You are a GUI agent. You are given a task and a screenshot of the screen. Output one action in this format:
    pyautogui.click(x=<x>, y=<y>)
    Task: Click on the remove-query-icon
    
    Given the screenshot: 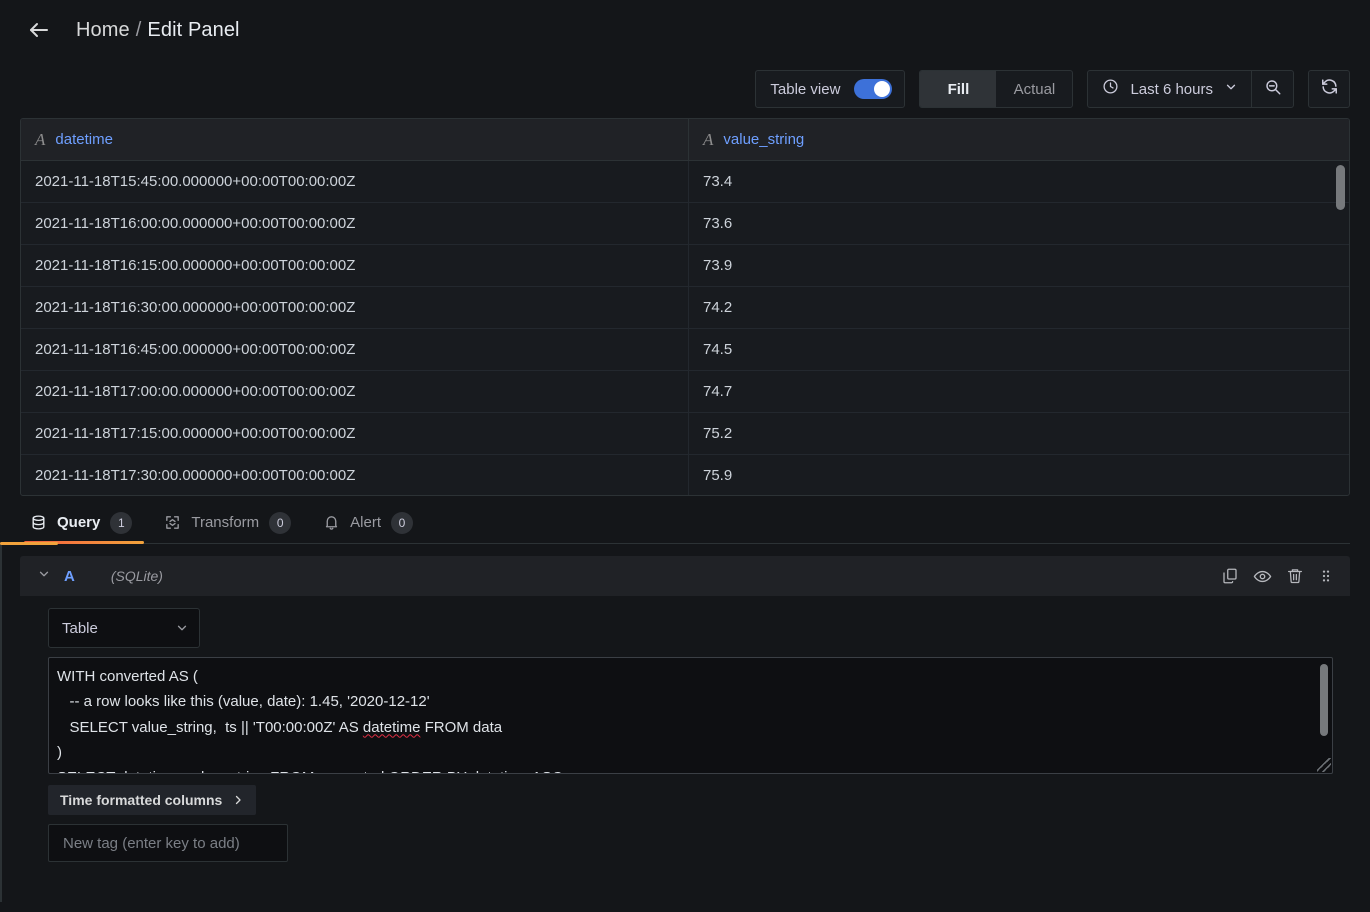 What is the action you would take?
    pyautogui.click(x=1295, y=576)
    